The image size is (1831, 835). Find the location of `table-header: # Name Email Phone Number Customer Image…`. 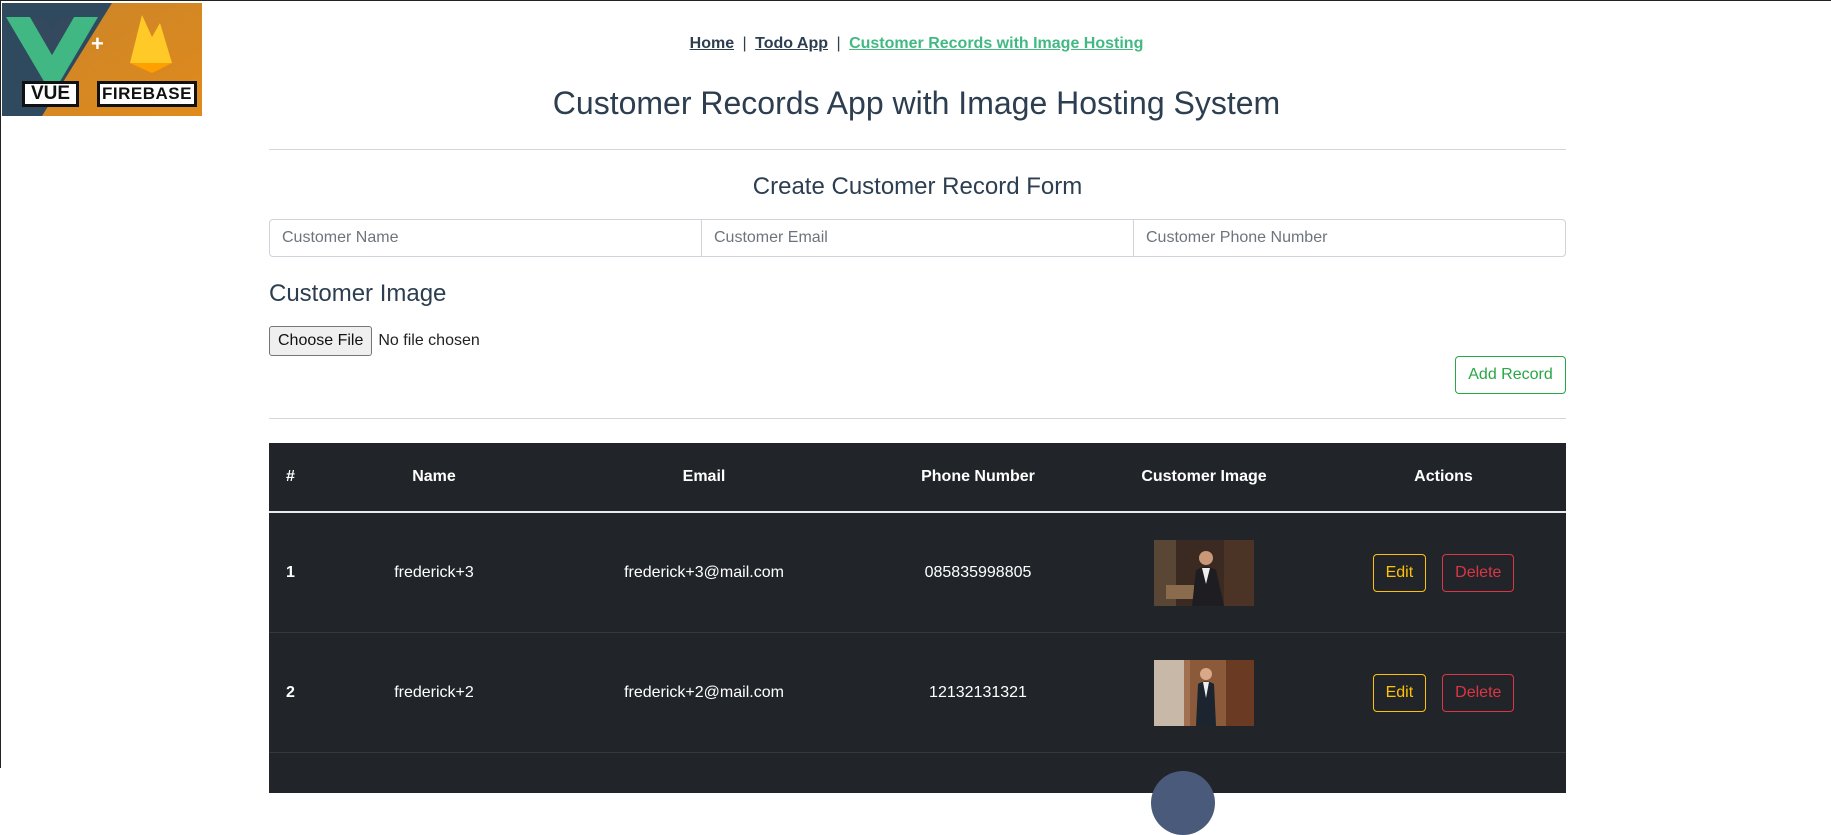

table-header: # Name Email Phone Number Customer Image… is located at coordinates (917, 478).